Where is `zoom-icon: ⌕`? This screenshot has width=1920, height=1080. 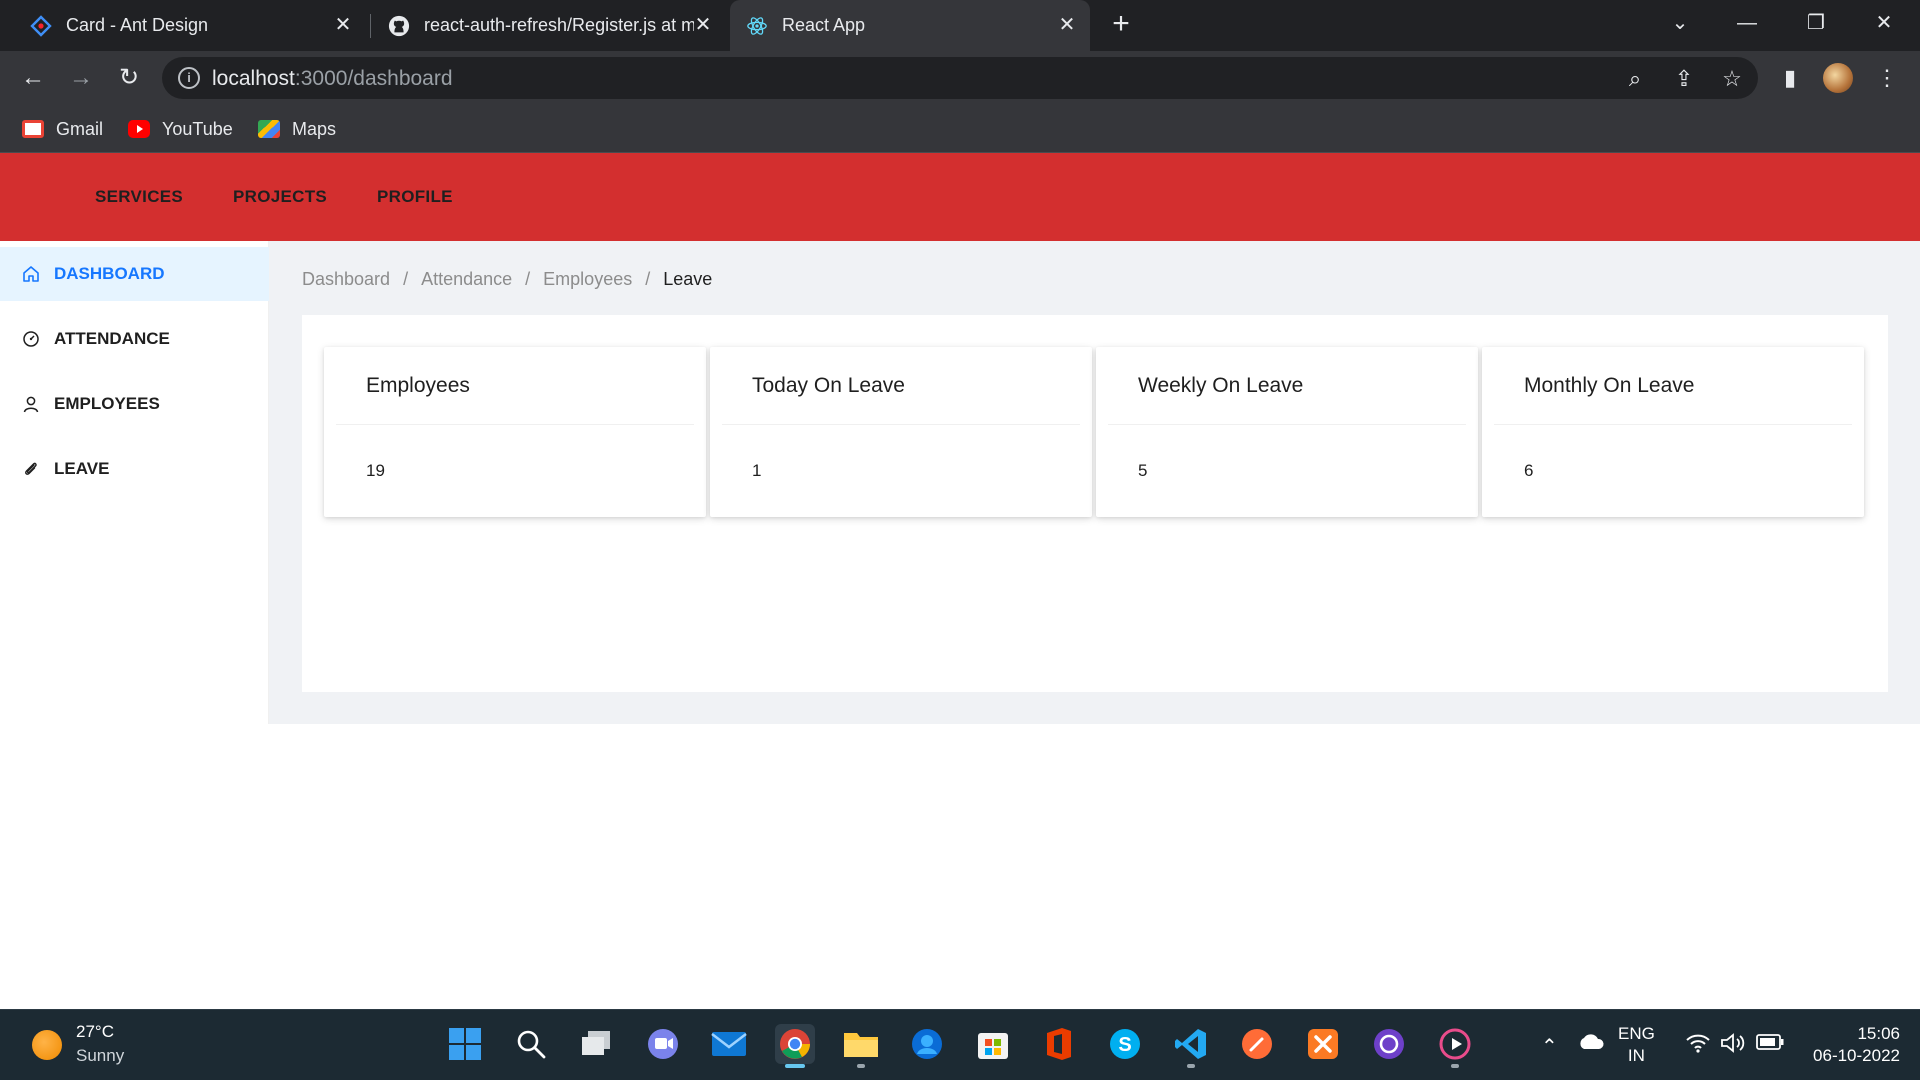 zoom-icon: ⌕ is located at coordinates (1635, 79).